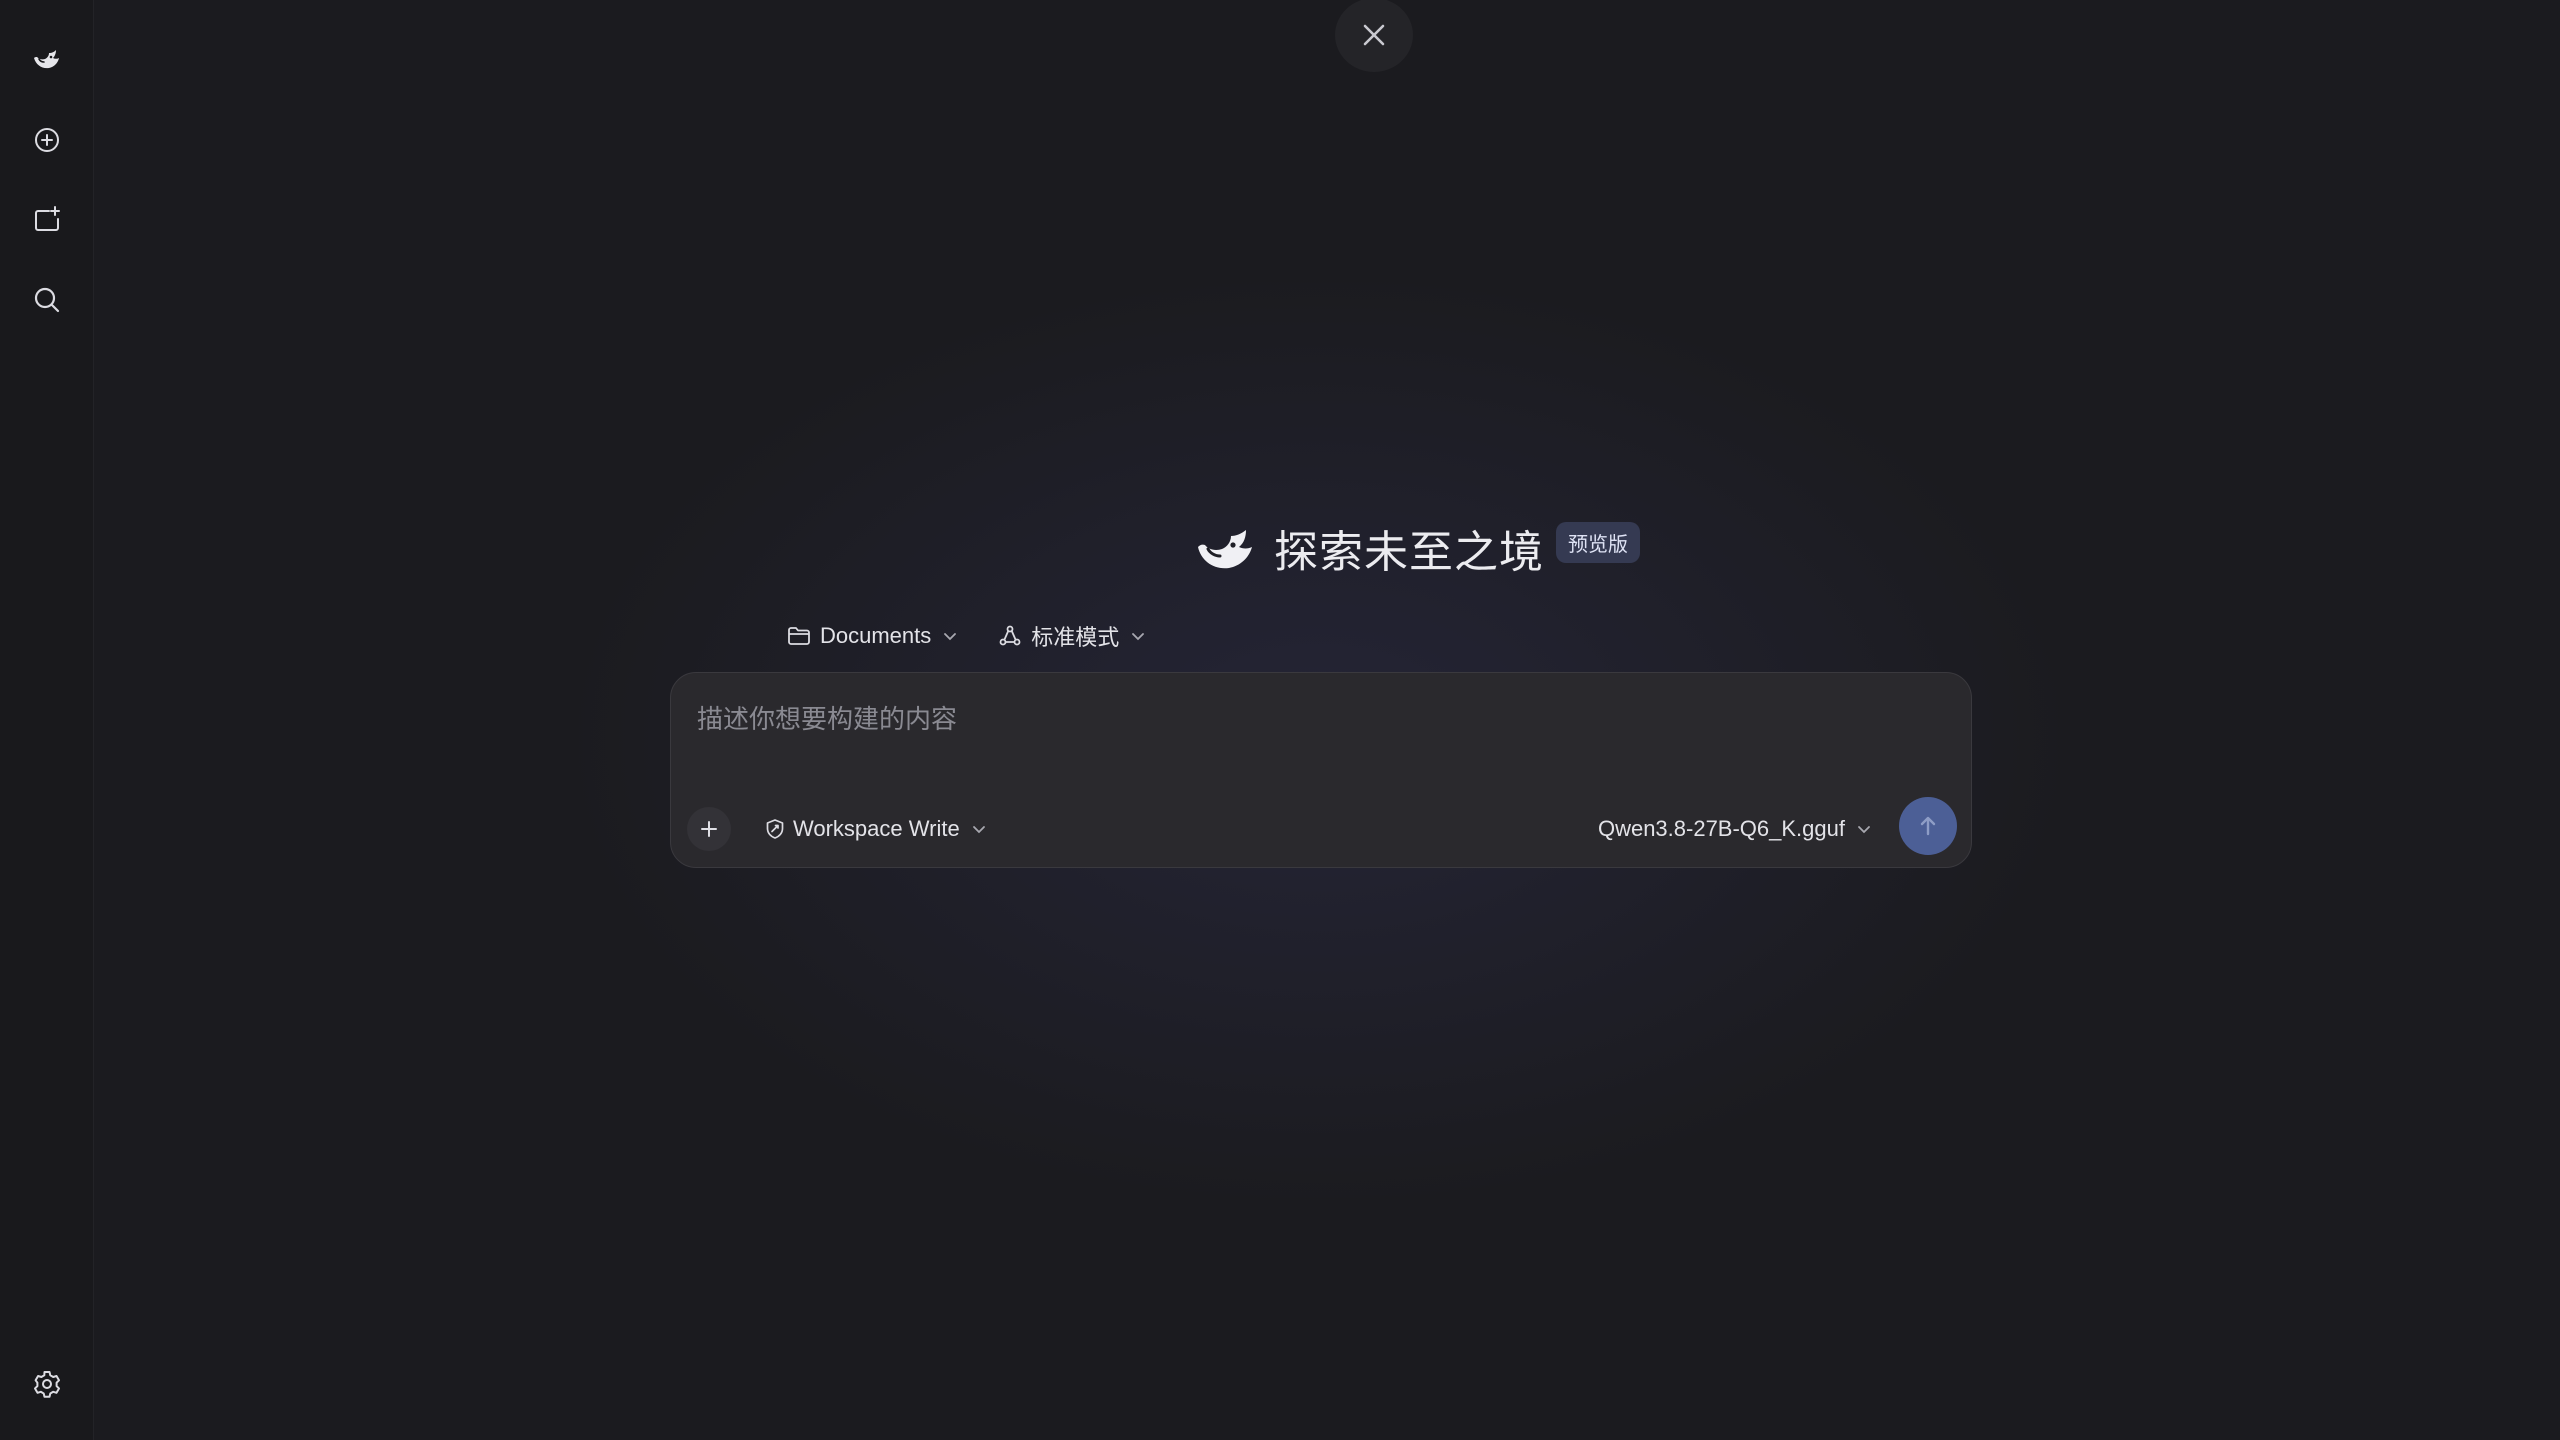  What do you see at coordinates (47, 720) in the screenshot?
I see `sidebar` at bounding box center [47, 720].